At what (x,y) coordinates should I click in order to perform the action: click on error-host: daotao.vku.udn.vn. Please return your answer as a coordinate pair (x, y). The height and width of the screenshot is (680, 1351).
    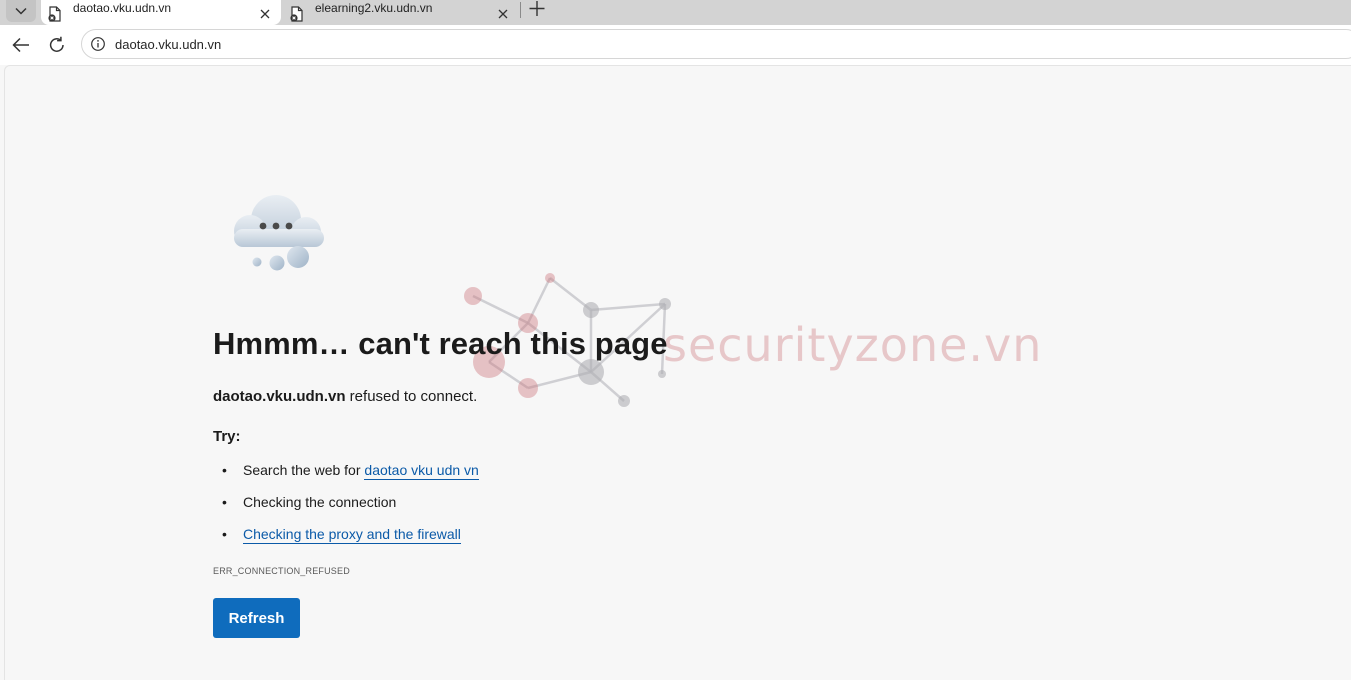
    Looking at the image, I should click on (279, 396).